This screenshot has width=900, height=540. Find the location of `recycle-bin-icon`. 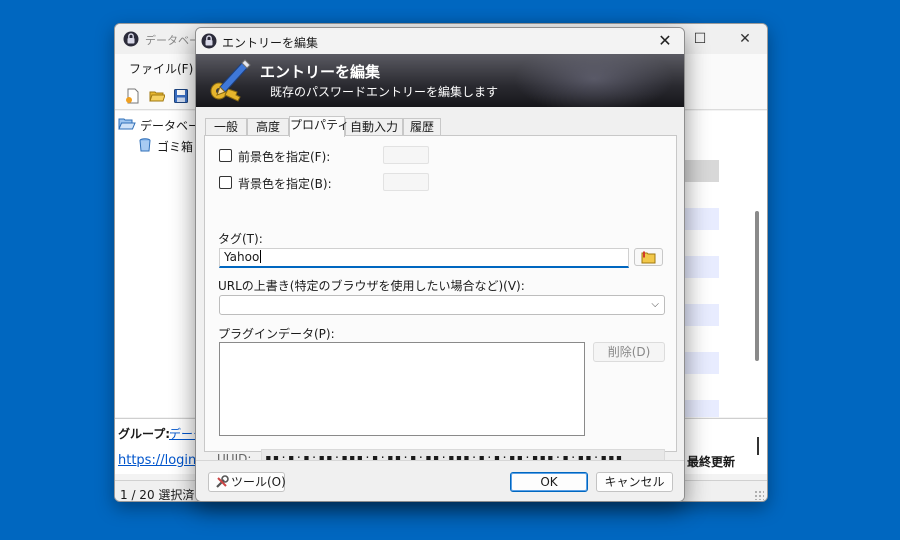

recycle-bin-icon is located at coordinates (145, 146).